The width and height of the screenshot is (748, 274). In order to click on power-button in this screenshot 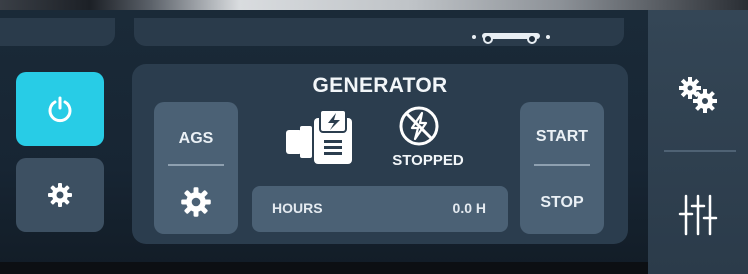, I will do `click(60, 109)`.